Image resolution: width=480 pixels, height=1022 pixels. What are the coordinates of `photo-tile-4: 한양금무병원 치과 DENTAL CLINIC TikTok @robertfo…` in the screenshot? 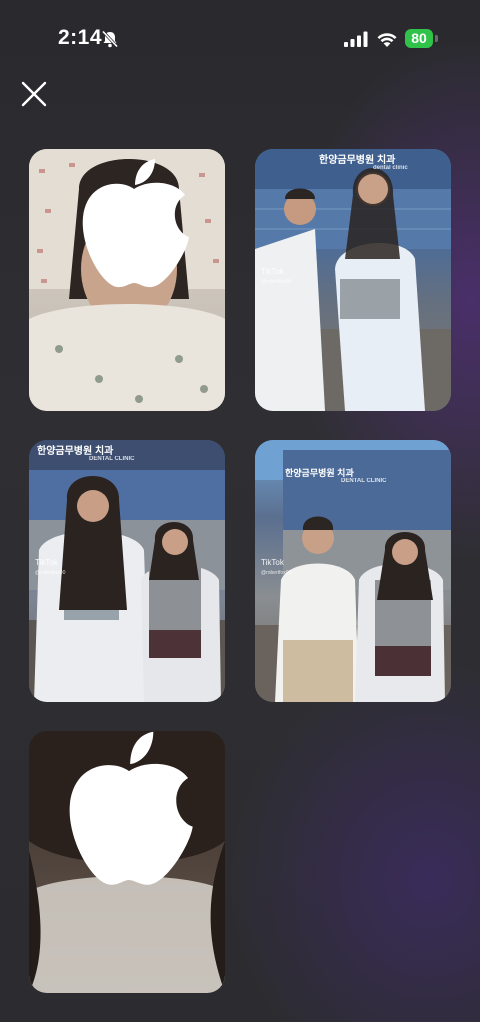 It's located at (353, 571).